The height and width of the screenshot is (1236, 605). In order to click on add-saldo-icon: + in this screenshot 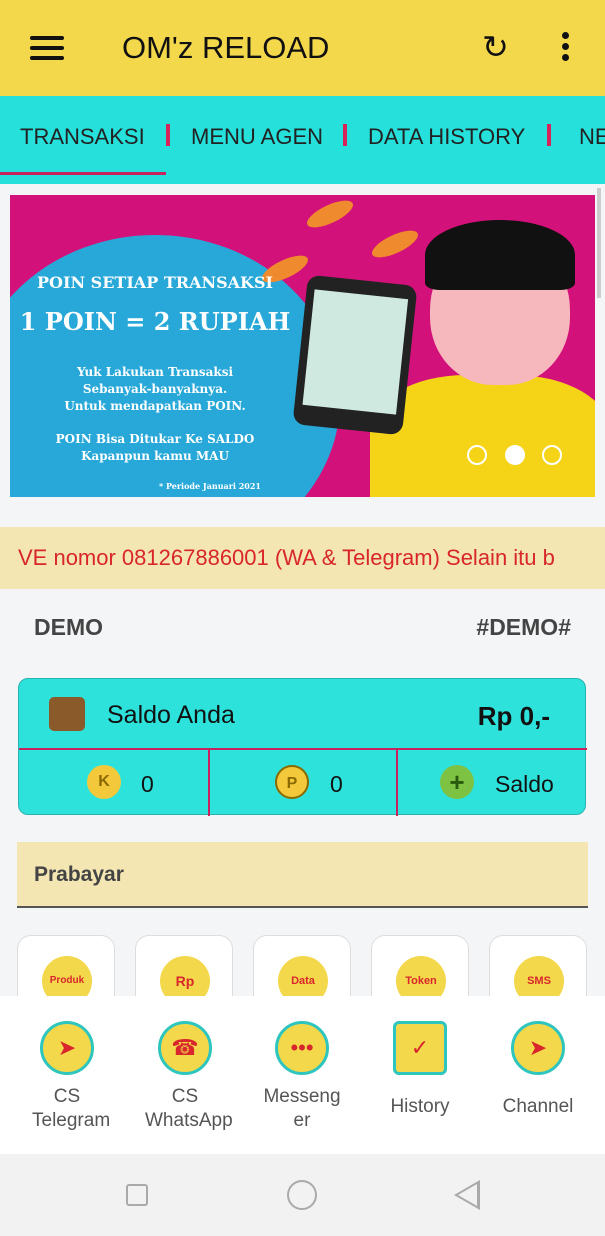, I will do `click(457, 782)`.